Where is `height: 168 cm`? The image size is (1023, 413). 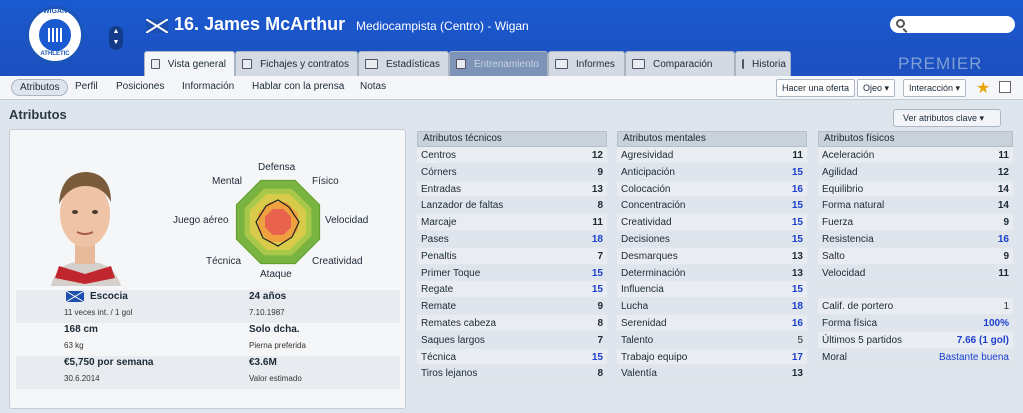
height: 168 cm is located at coordinates (81, 329).